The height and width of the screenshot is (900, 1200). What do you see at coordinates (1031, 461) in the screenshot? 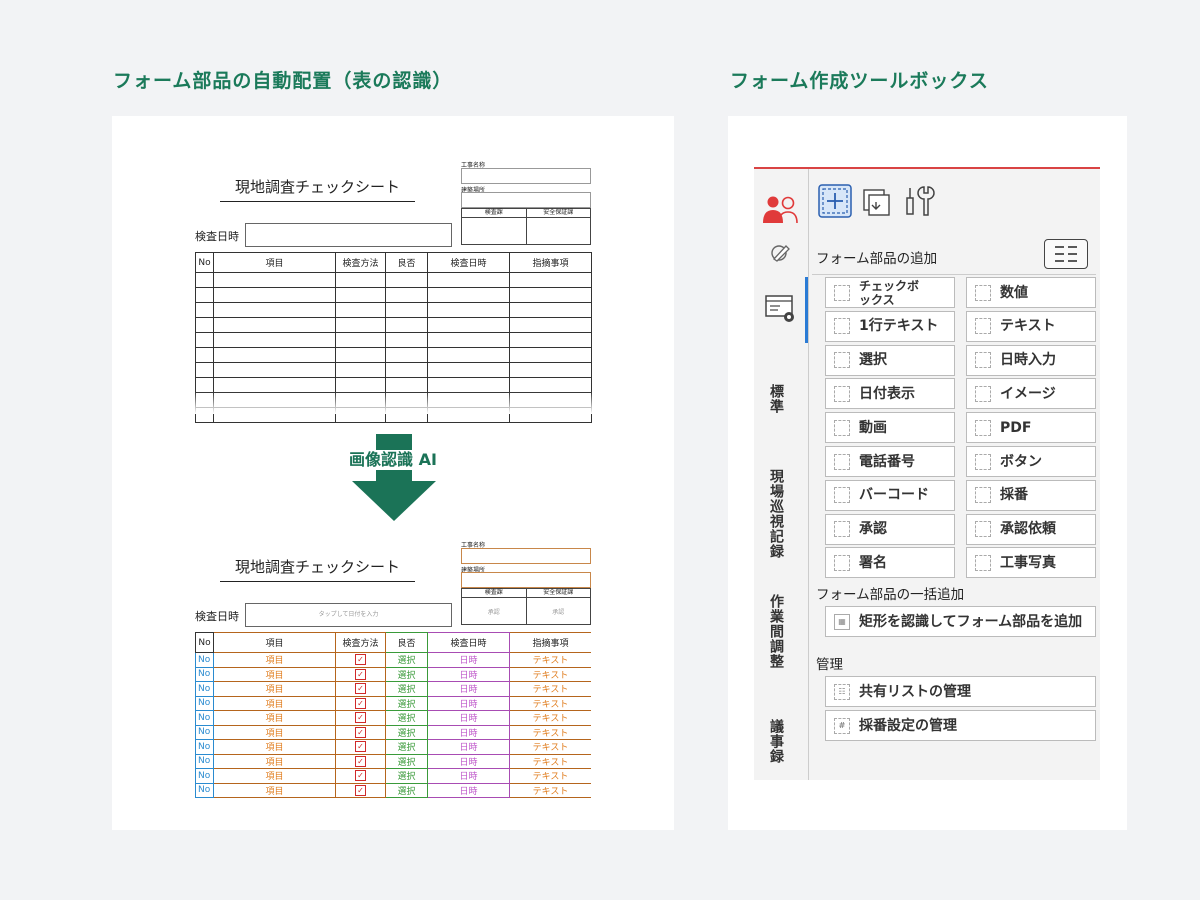
I see `add-button-button: ボタン` at bounding box center [1031, 461].